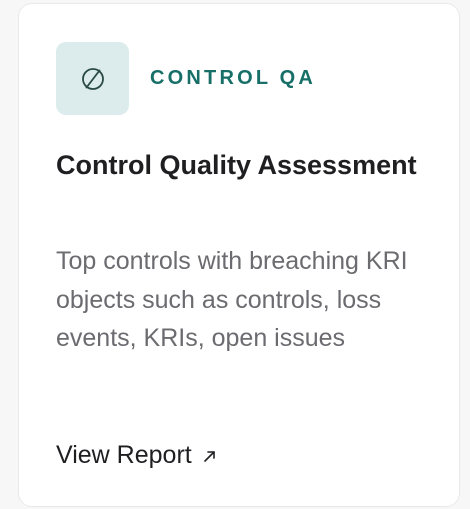 The width and height of the screenshot is (470, 509). Describe the element at coordinates (210, 456) in the screenshot. I see `arrow-up-right-icon` at that location.